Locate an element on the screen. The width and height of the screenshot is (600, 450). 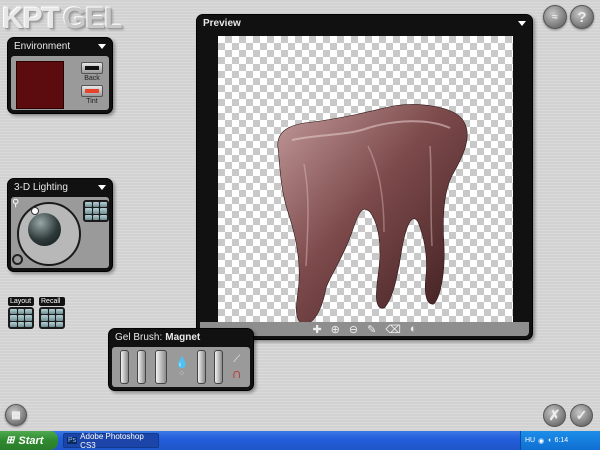
clock: 6:14 is located at coordinates (561, 440).